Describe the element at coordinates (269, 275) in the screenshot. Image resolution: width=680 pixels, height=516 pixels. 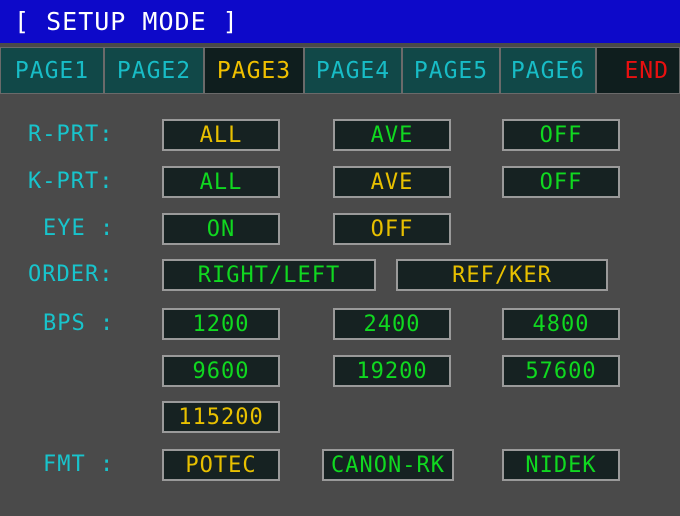
I see `order-right-left-button: RIGHT/LEFT` at that location.